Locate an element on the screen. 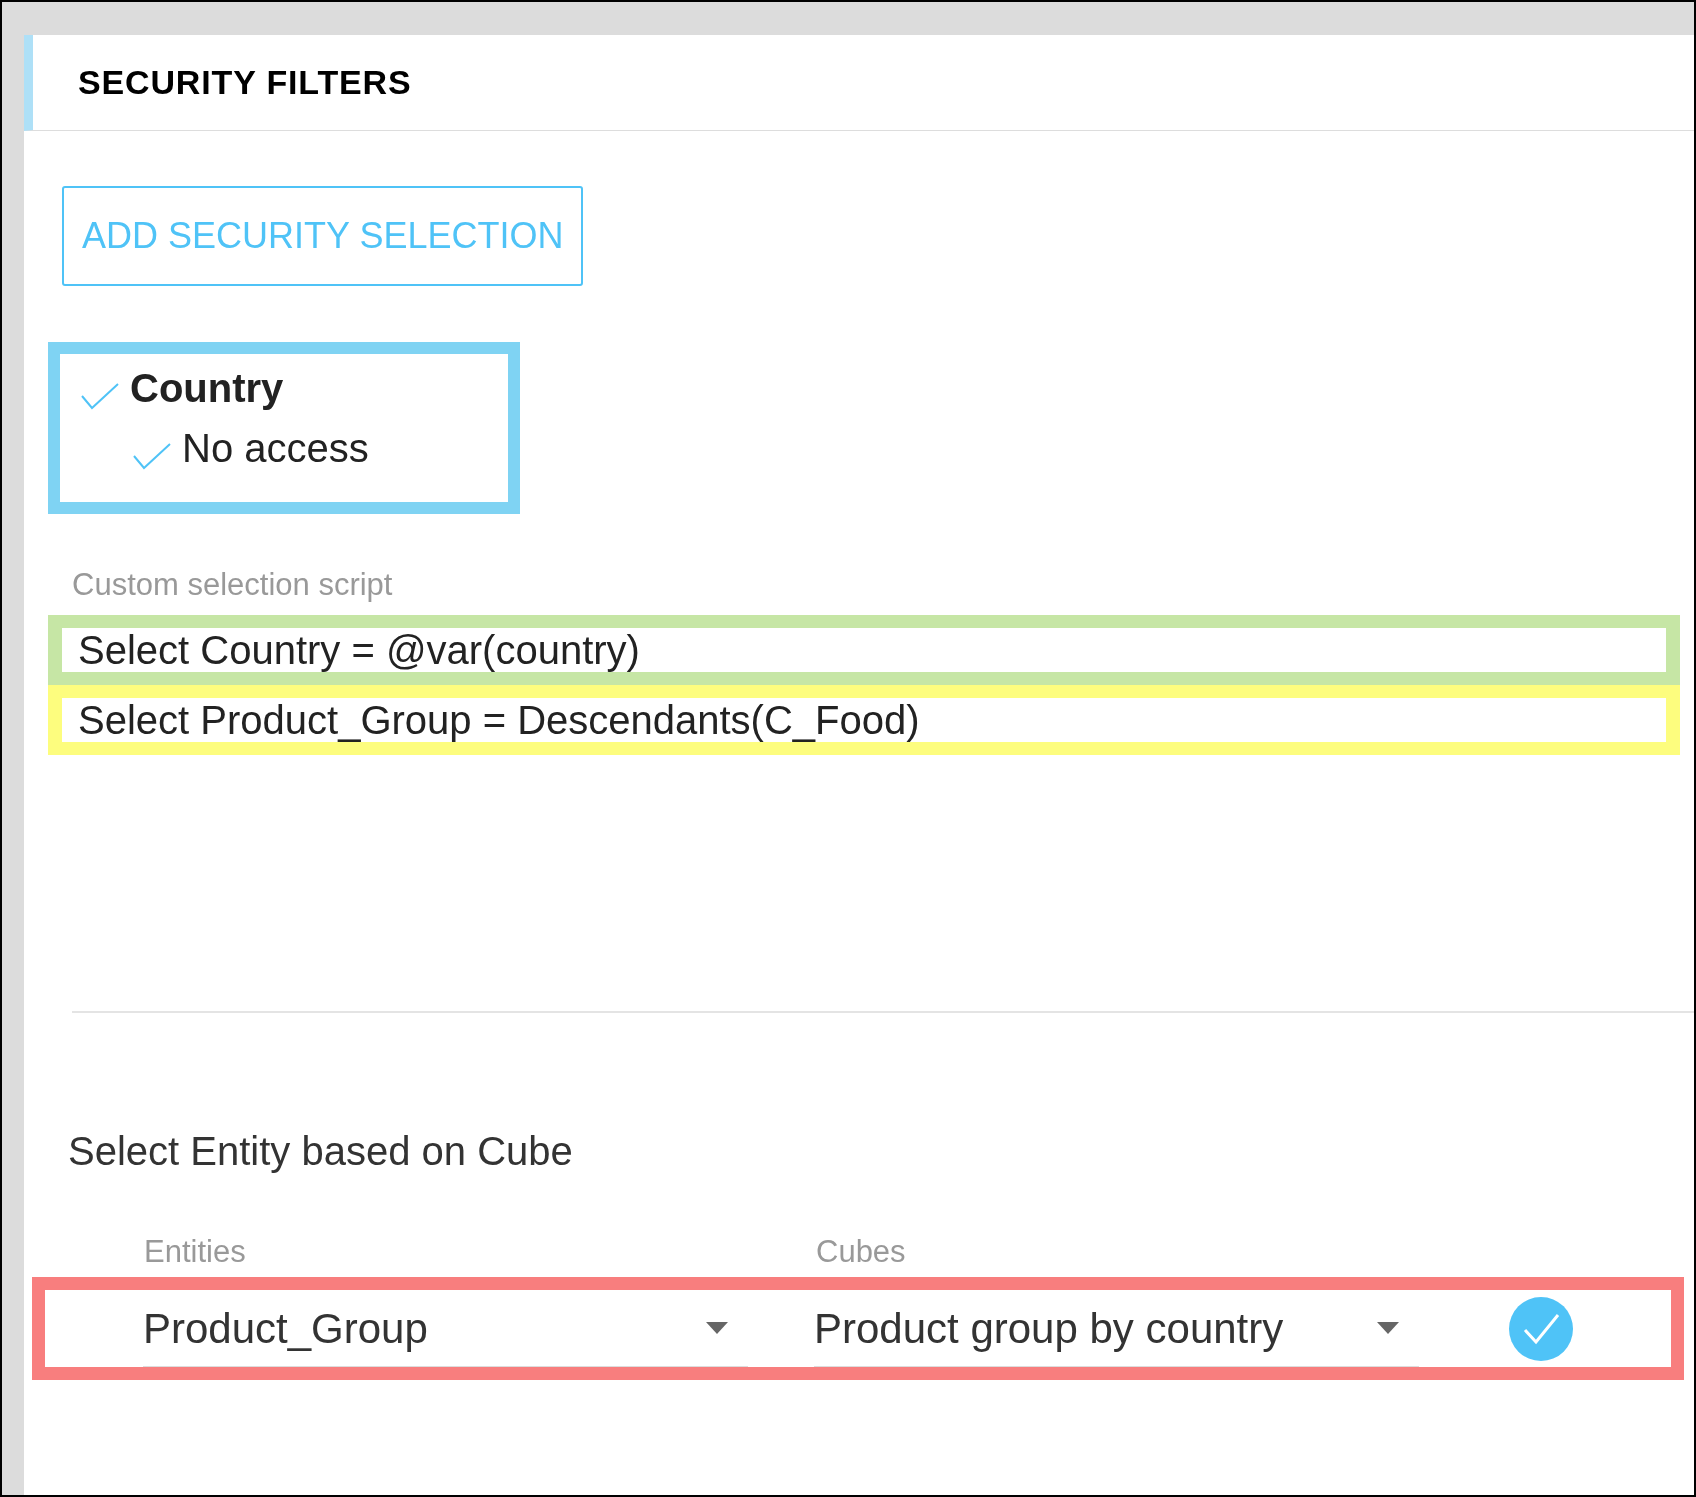 The width and height of the screenshot is (1696, 1497). panel-title: SECURITY FILTERS is located at coordinates (245, 82).